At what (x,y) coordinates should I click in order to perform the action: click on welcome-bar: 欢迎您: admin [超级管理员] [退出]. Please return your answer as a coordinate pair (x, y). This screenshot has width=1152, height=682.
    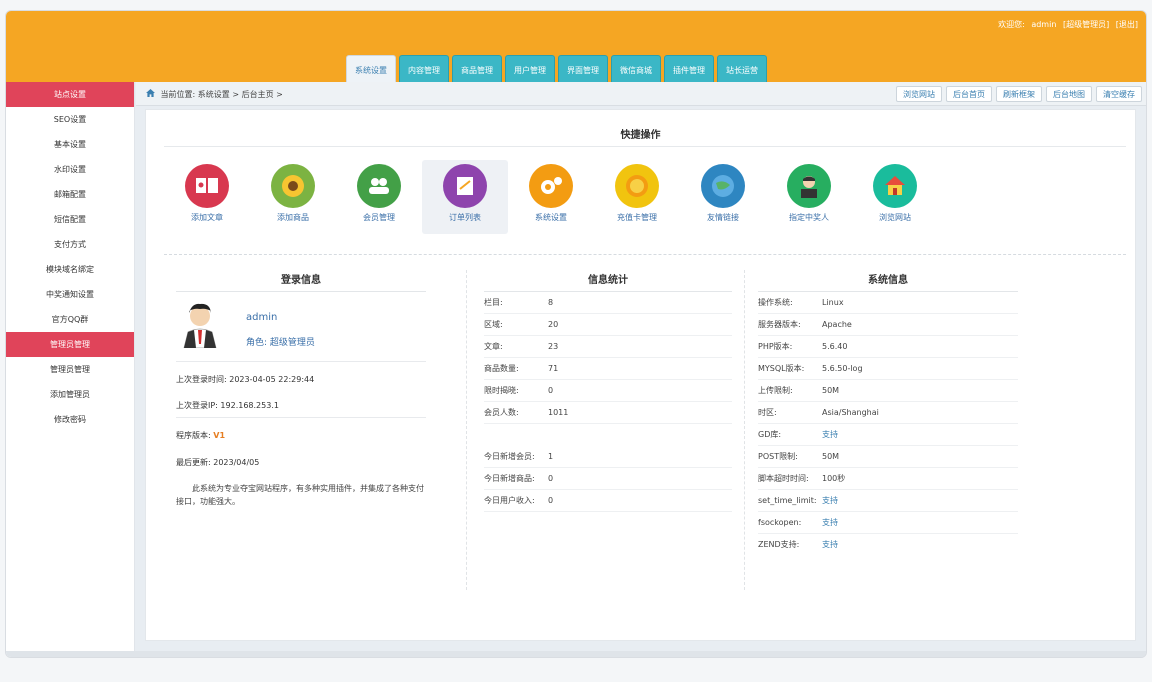
    Looking at the image, I should click on (1066, 24).